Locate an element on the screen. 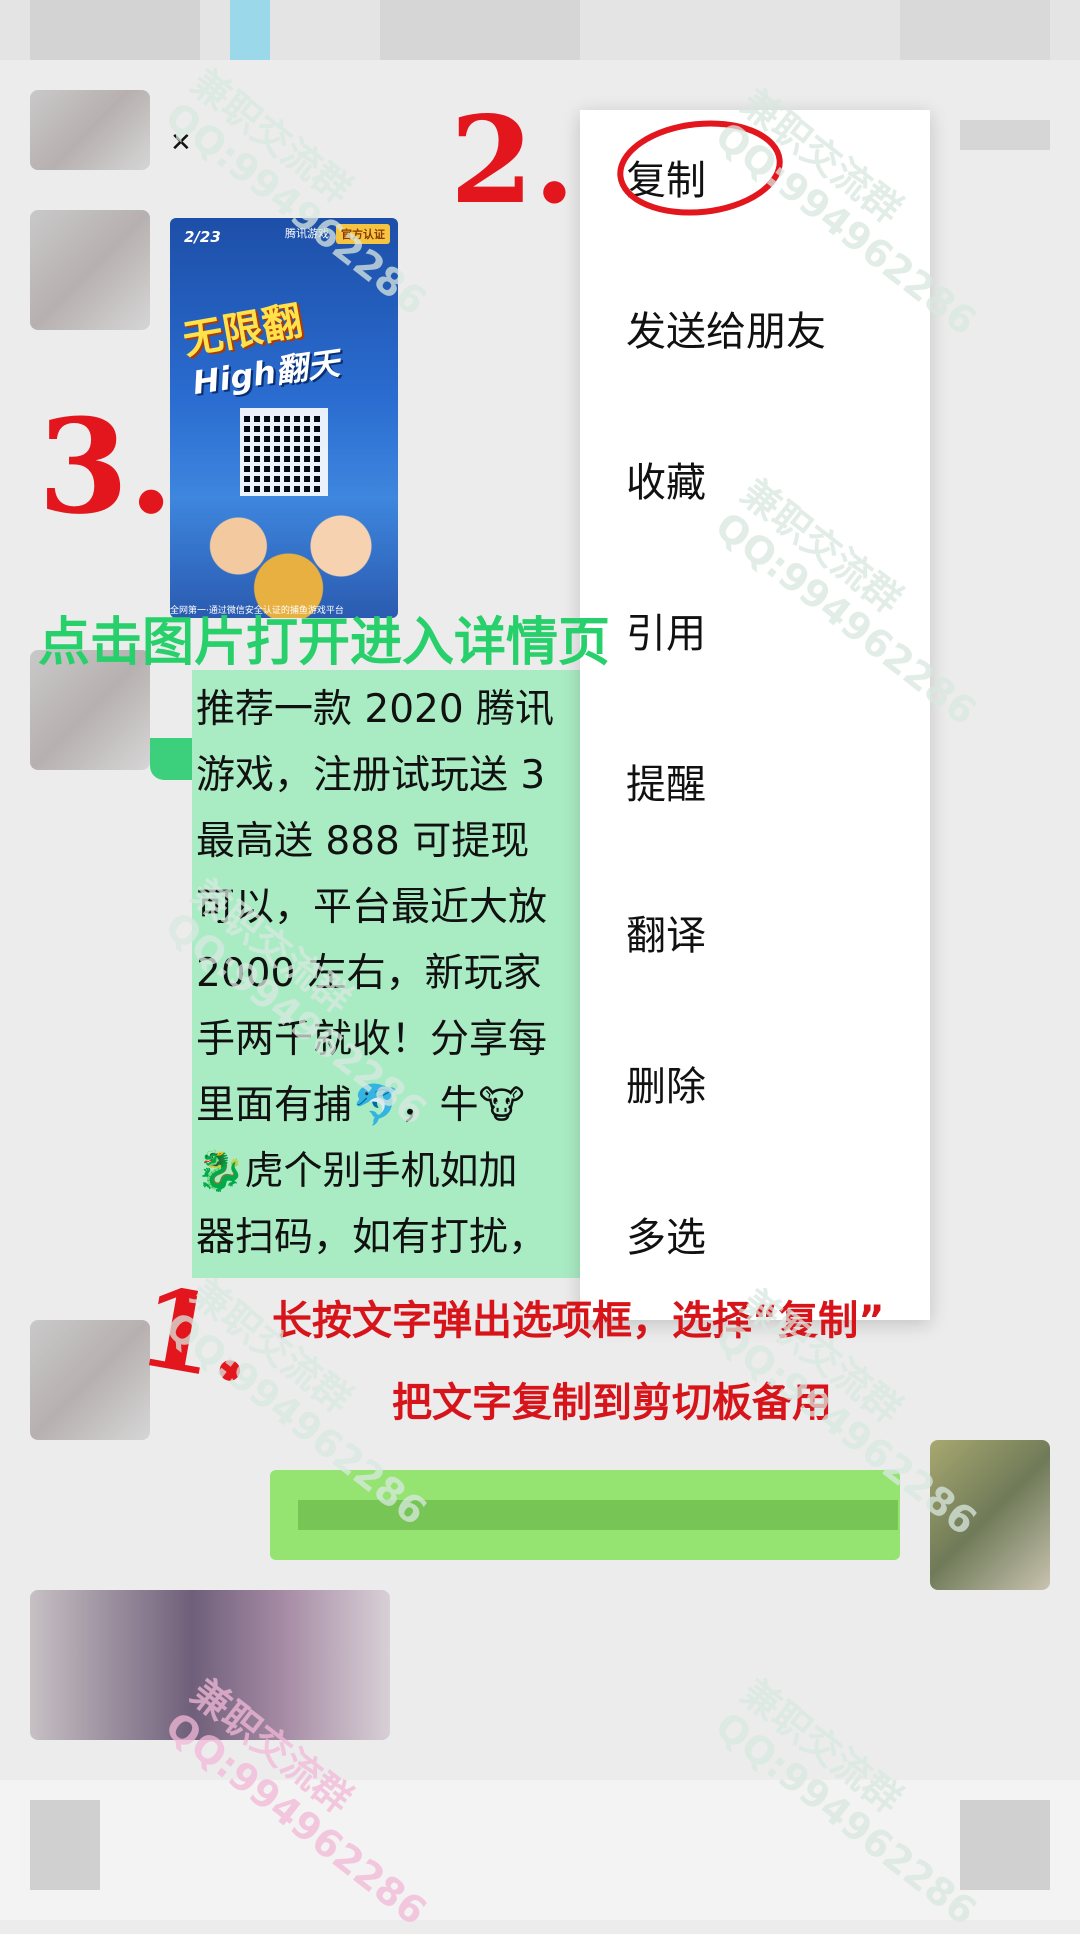 Image resolution: width=1080 pixels, height=1934 pixels. message-line: 游戏，注册试玩送 3 is located at coordinates (371, 775).